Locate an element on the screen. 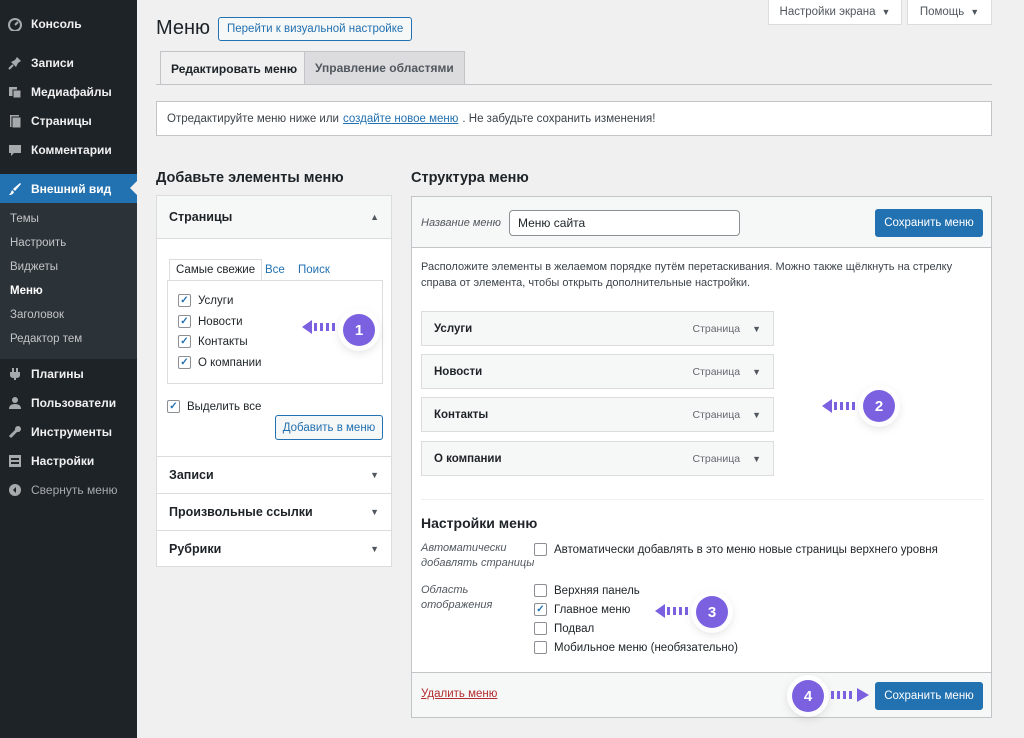  sidebar-item-label: Плагины is located at coordinates (57, 373).